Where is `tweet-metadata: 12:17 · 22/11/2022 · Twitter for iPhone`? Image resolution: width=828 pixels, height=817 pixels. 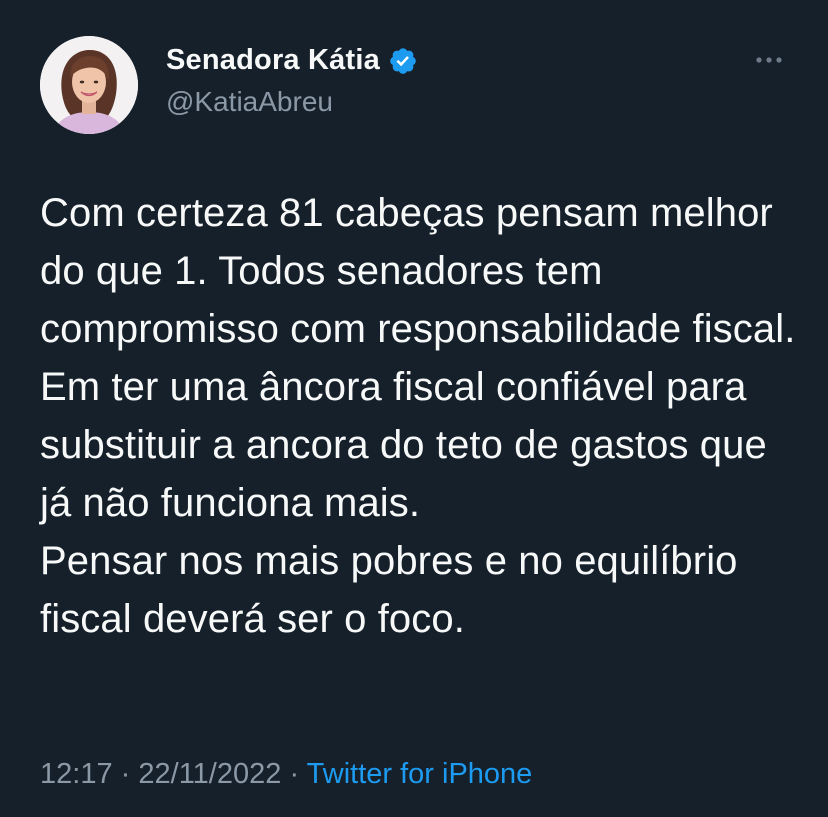
tweet-metadata: 12:17 · 22/11/2022 · Twitter for iPhone is located at coordinates (286, 774).